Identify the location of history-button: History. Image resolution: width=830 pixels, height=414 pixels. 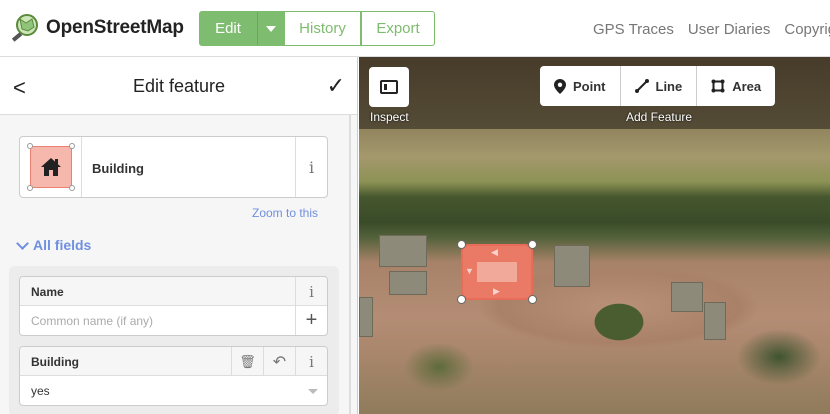
(323, 28).